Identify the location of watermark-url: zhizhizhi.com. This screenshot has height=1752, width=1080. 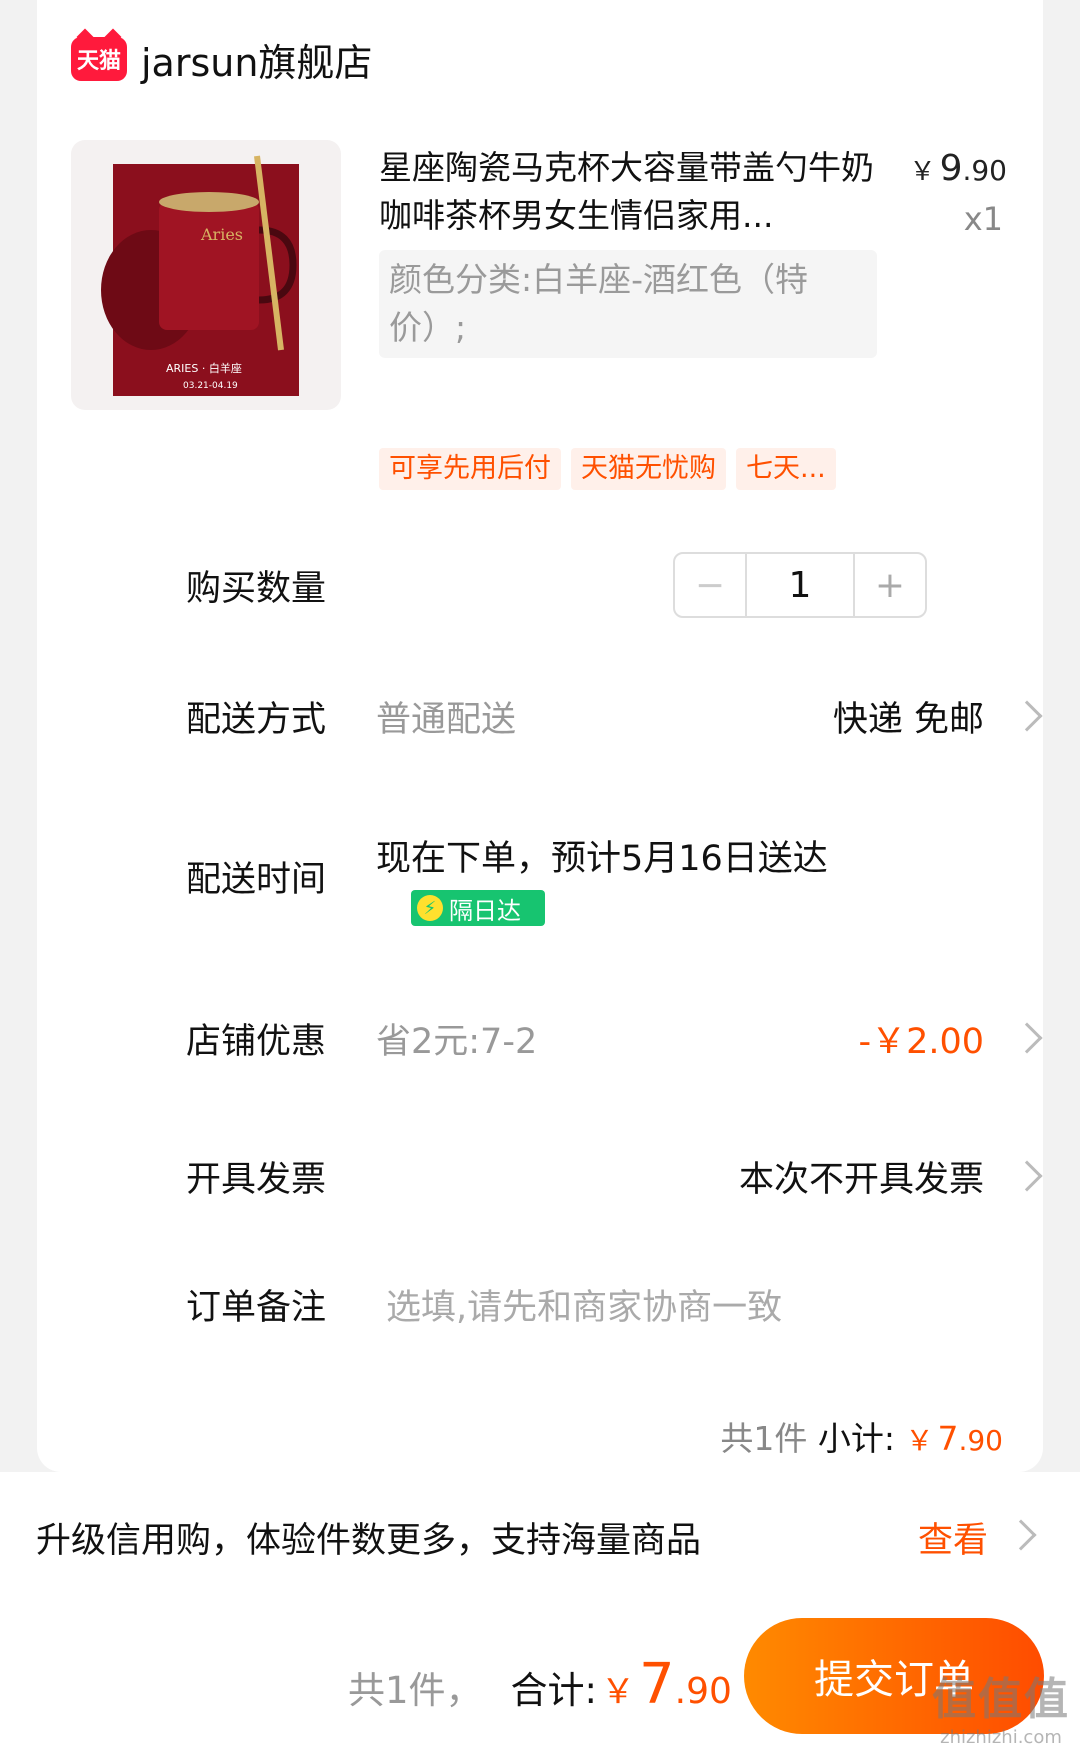
(1001, 1737).